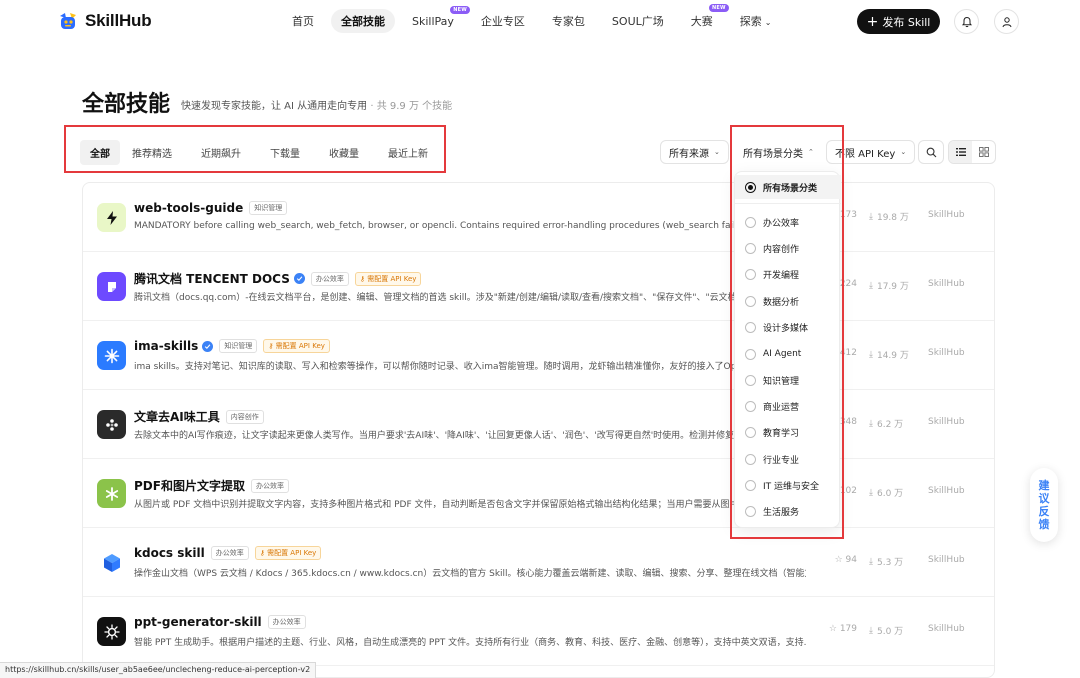 This screenshot has width=1080, height=678. Describe the element at coordinates (221, 152) in the screenshot. I see `tab-trending: 近期飙升` at that location.